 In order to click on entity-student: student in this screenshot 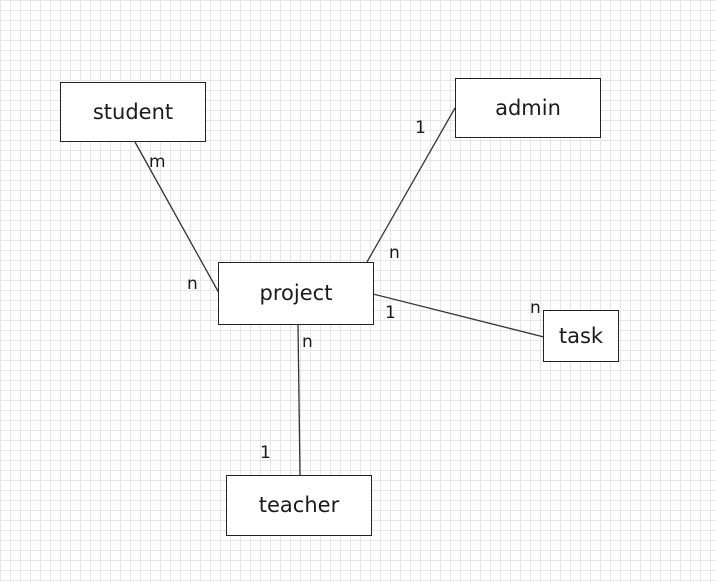, I will do `click(133, 112)`.